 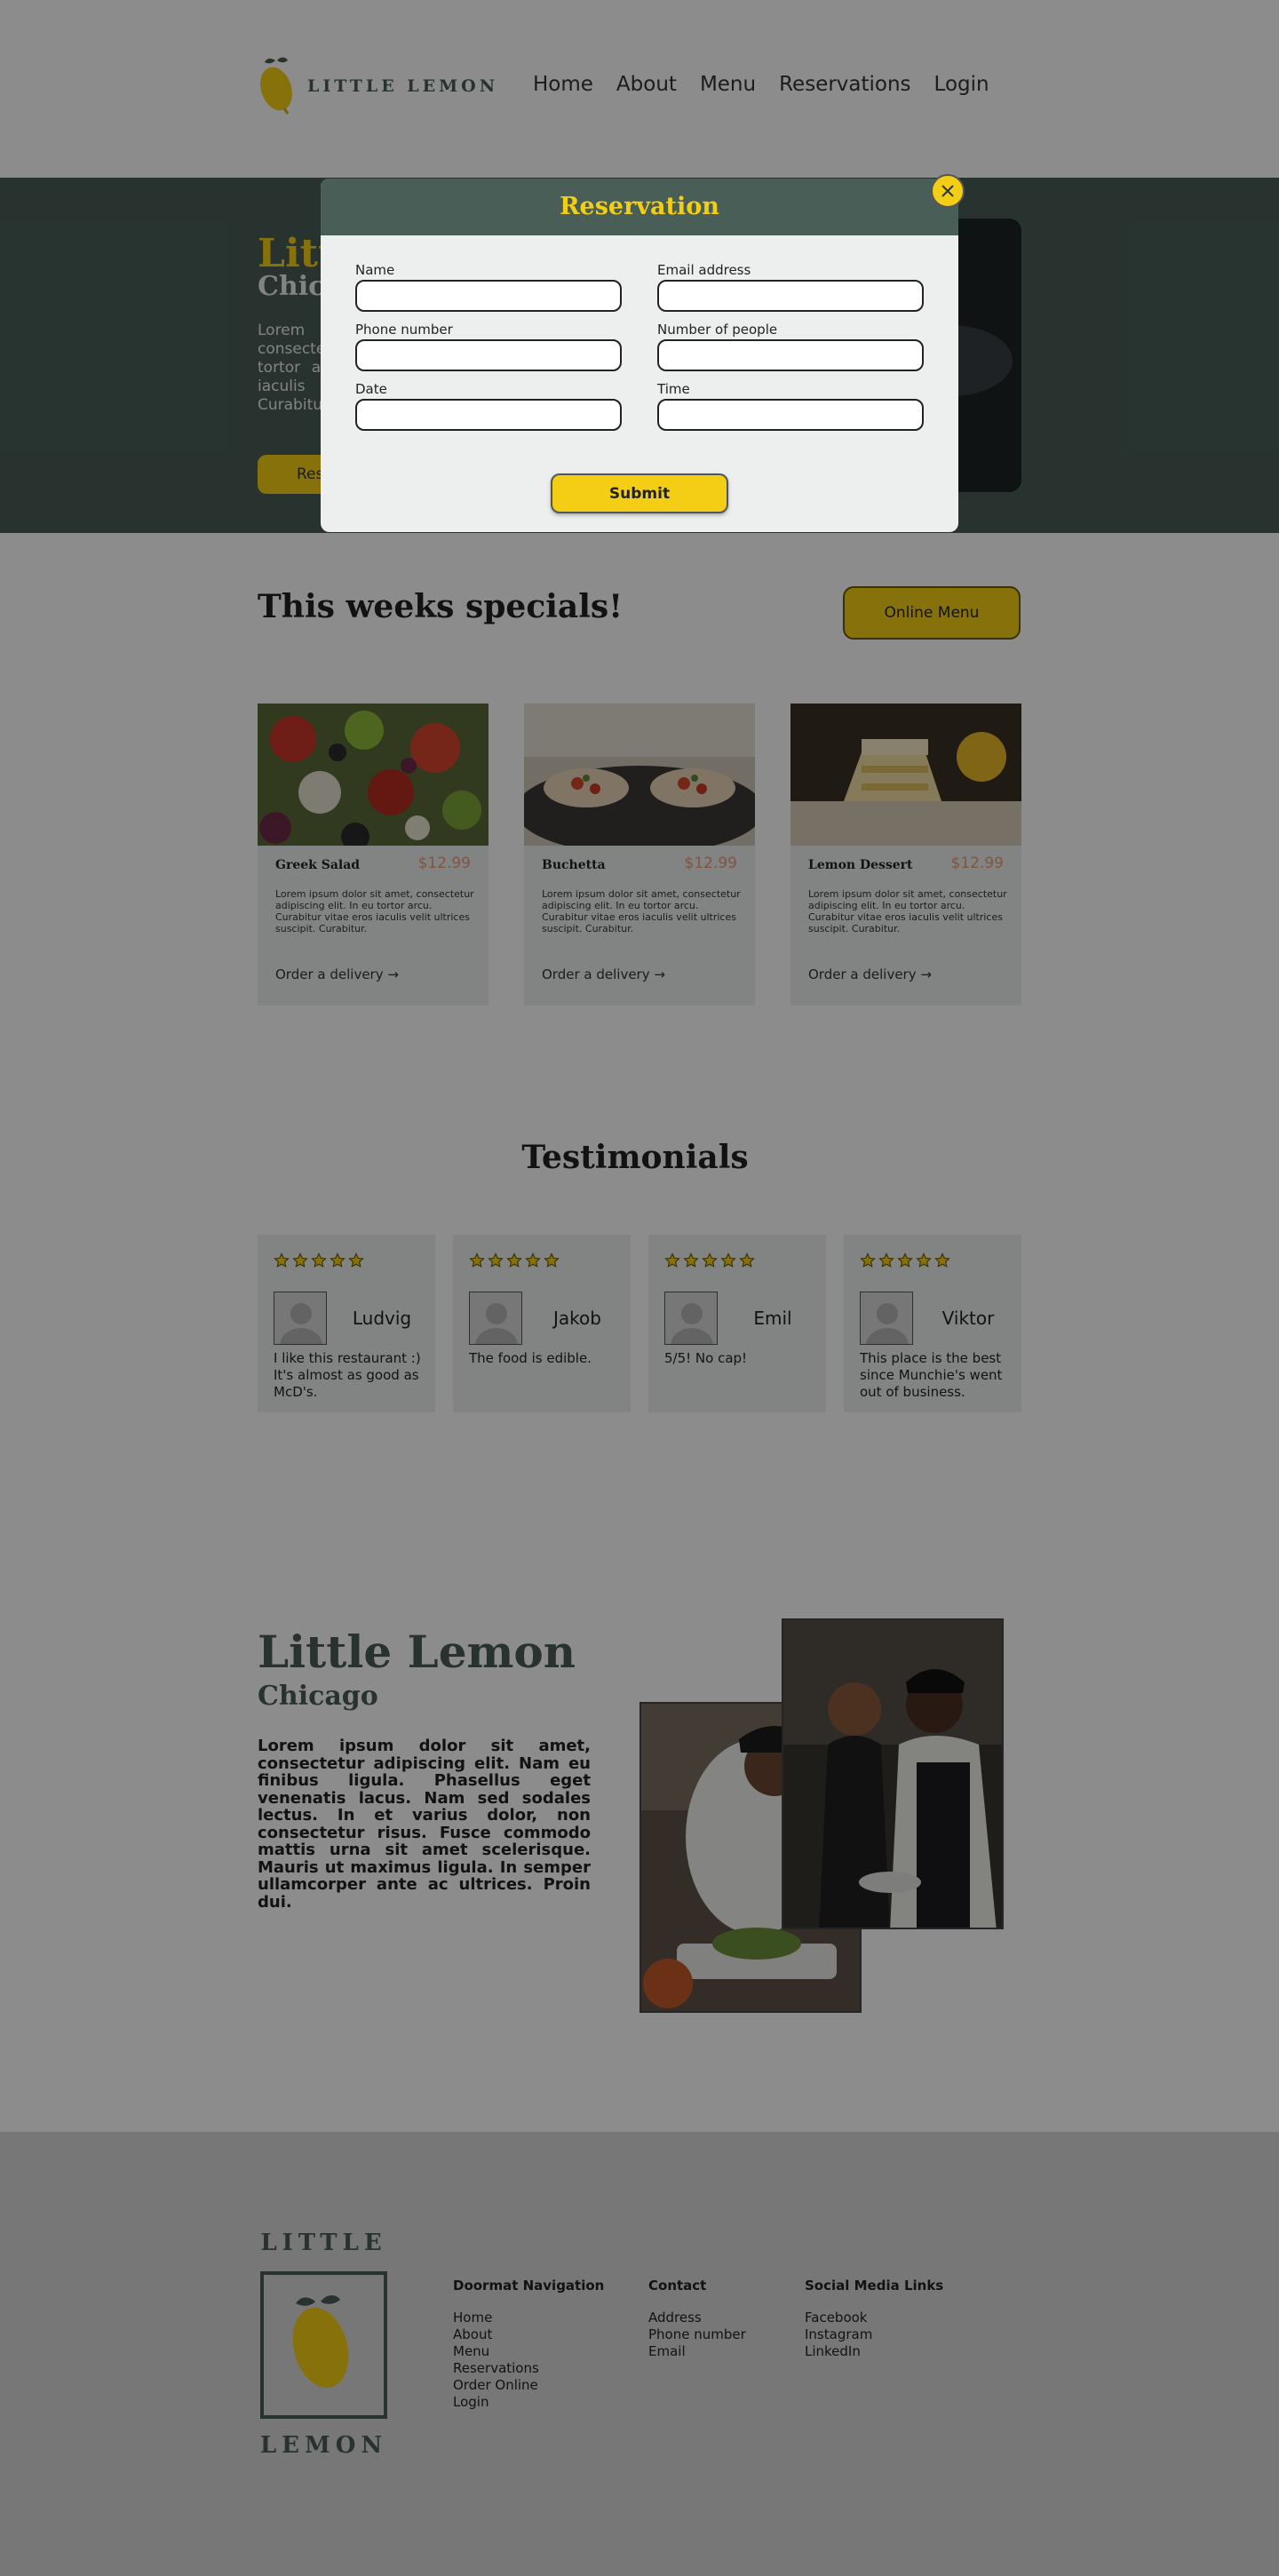 What do you see at coordinates (790, 296) in the screenshot?
I see `email-input` at bounding box center [790, 296].